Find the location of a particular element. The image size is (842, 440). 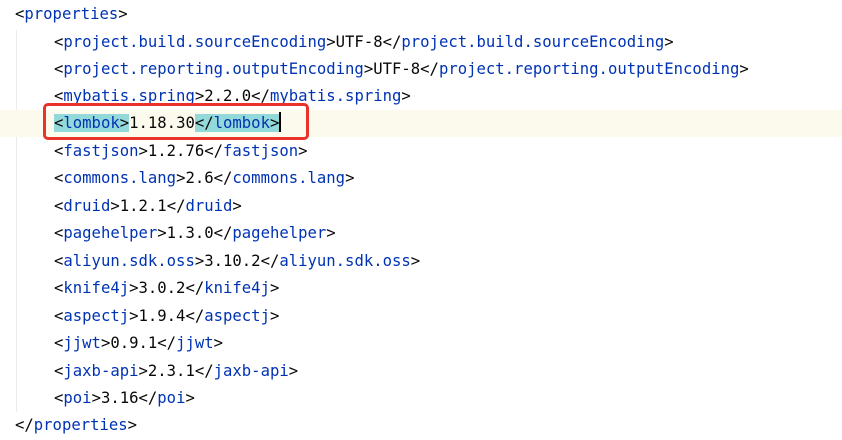

xml-value: 2.3.1 is located at coordinates (171, 371).